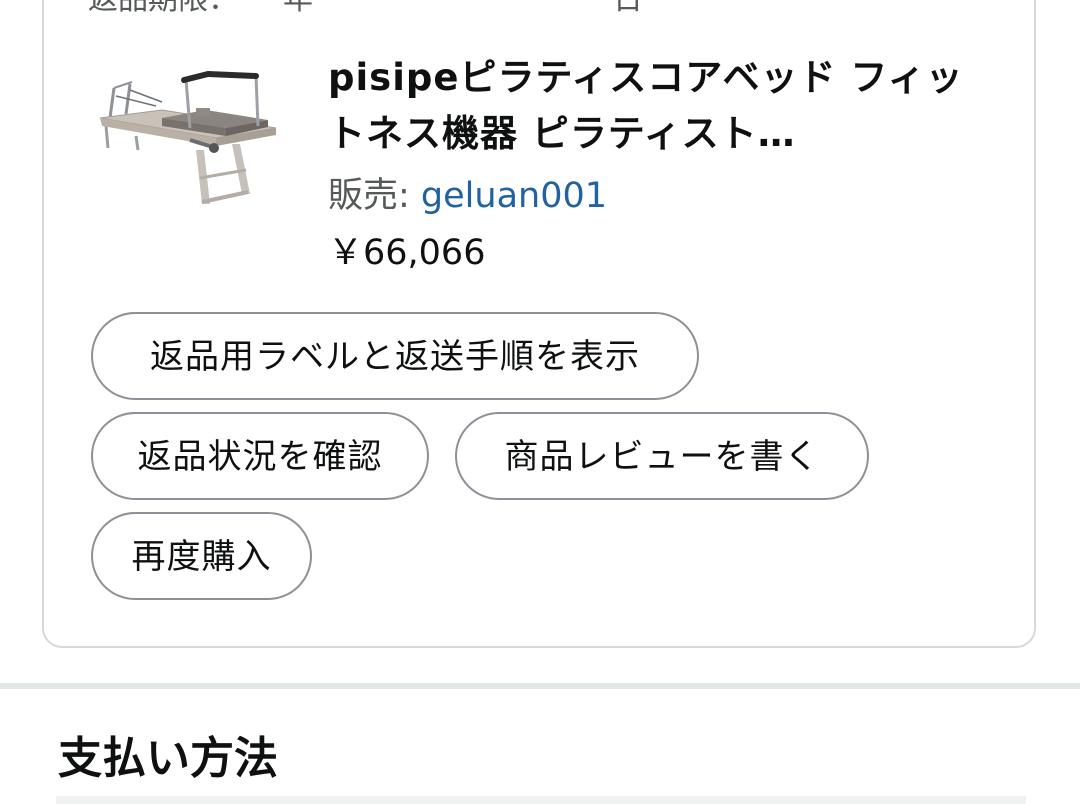  I want to click on write-review-button: 商品レビューを書く, so click(662, 456).